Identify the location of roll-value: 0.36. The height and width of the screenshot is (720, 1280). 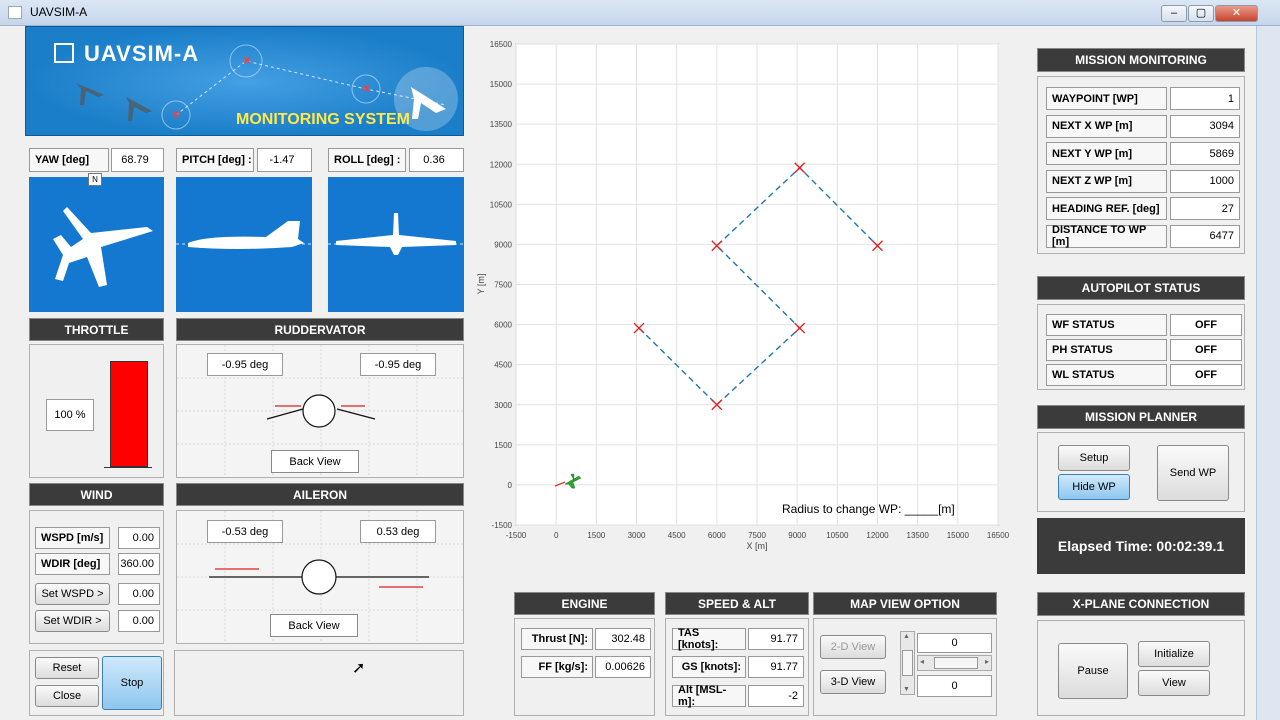
(436, 160).